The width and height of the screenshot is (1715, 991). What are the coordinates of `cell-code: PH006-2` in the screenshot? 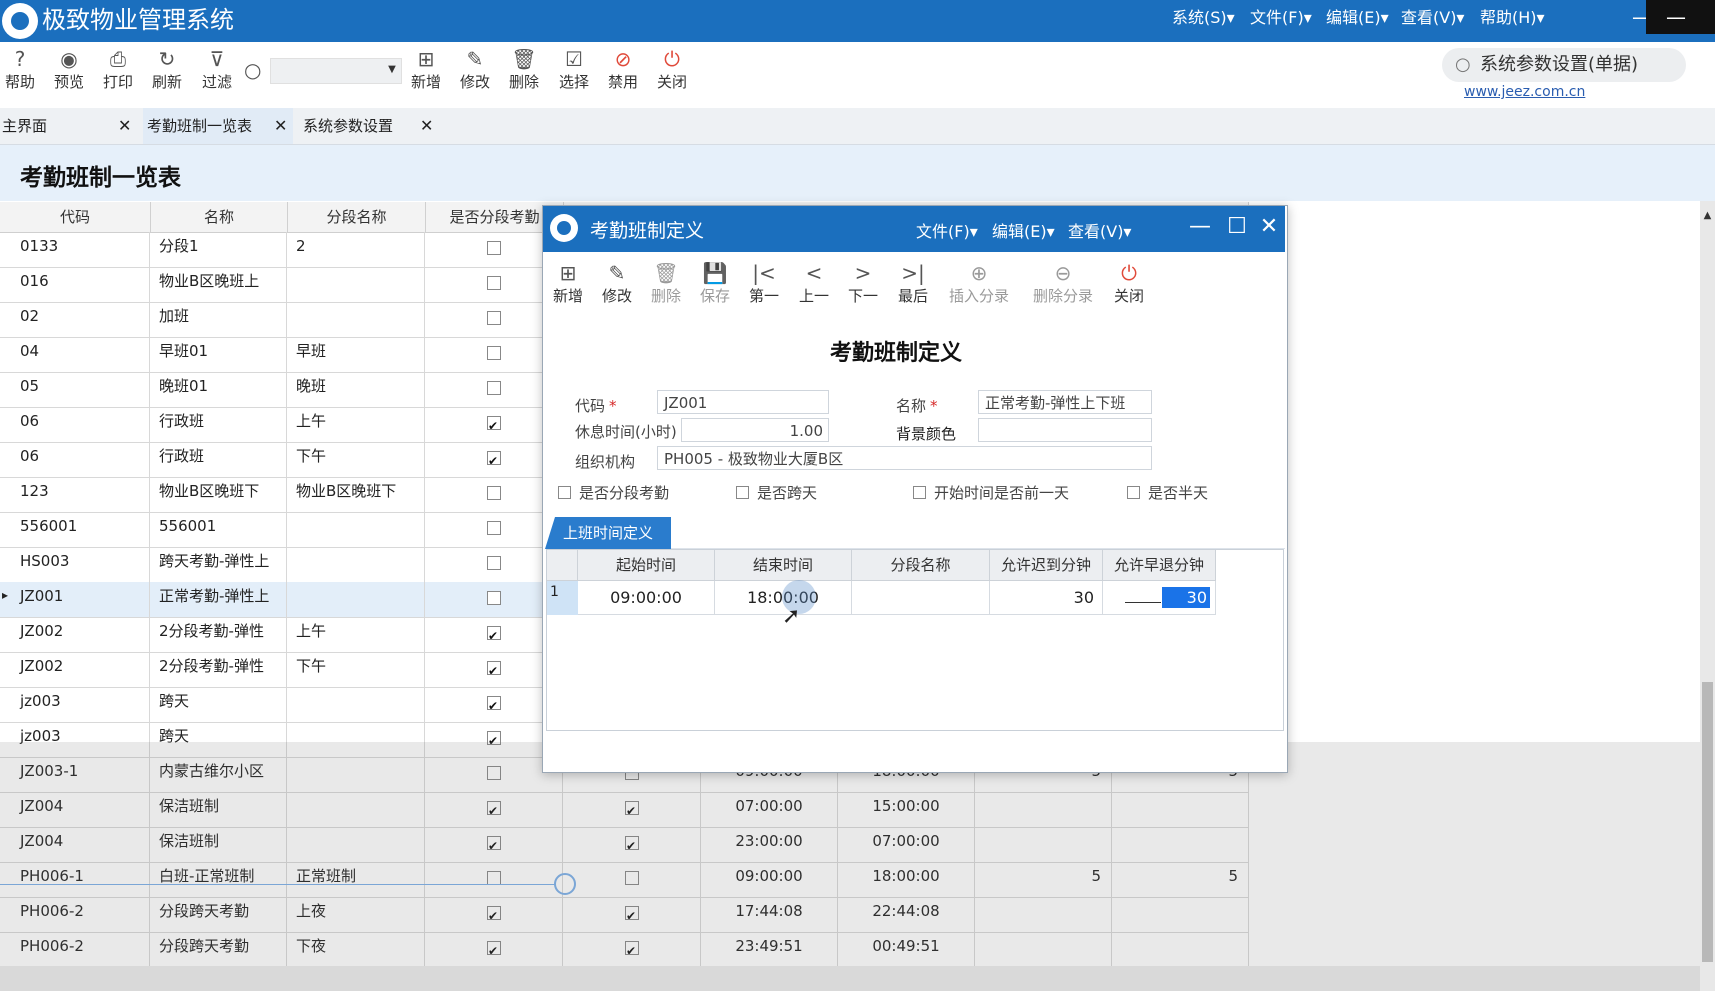 It's located at (80, 949).